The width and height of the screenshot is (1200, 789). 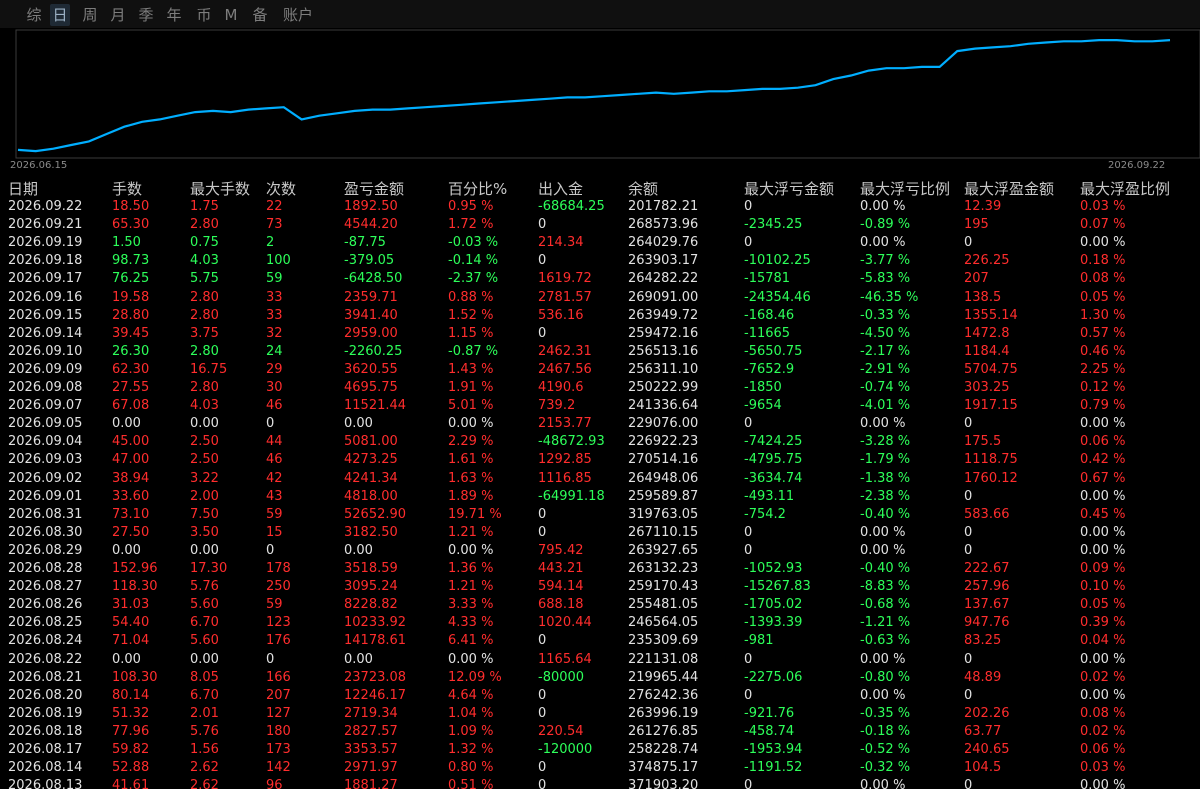 I want to click on cell-mfpp: 0.00 %, so click(x=1103, y=424).